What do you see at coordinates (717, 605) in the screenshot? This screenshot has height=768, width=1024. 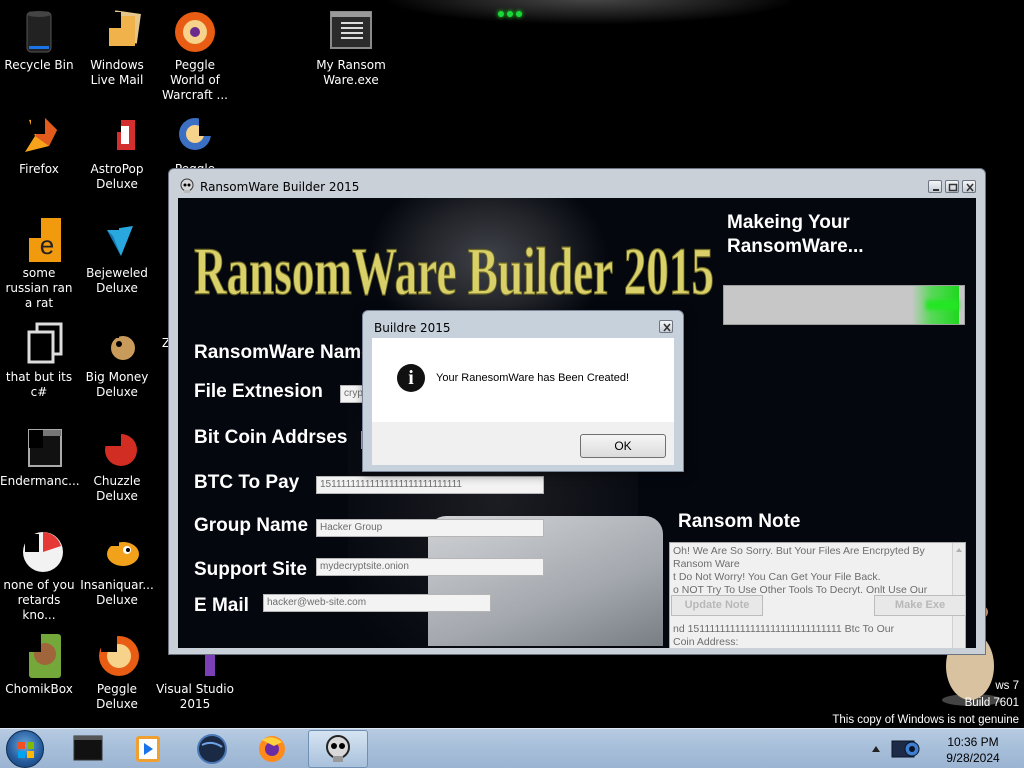 I see `update-note-button: Update Note` at bounding box center [717, 605].